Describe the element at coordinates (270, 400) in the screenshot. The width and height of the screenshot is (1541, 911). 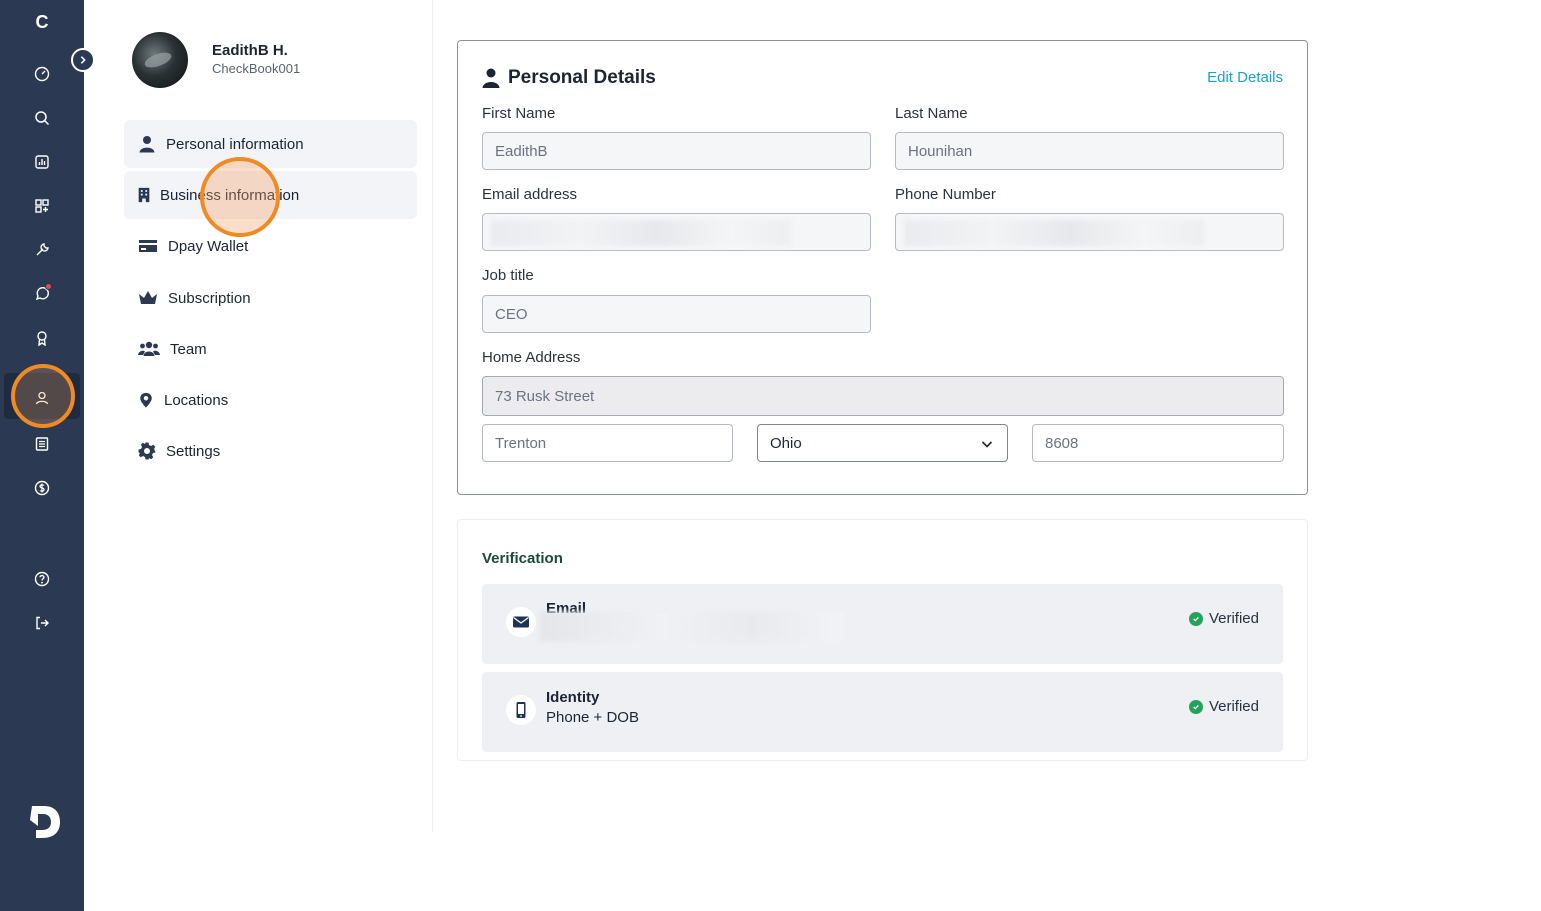
I see `menu-item-locations: Locations` at that location.